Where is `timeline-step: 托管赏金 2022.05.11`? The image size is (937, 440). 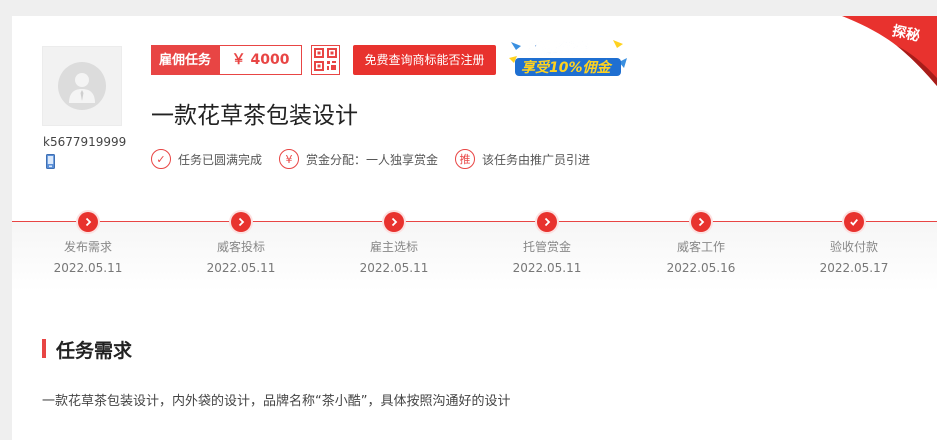 timeline-step: 托管赏金 2022.05.11 is located at coordinates (547, 243).